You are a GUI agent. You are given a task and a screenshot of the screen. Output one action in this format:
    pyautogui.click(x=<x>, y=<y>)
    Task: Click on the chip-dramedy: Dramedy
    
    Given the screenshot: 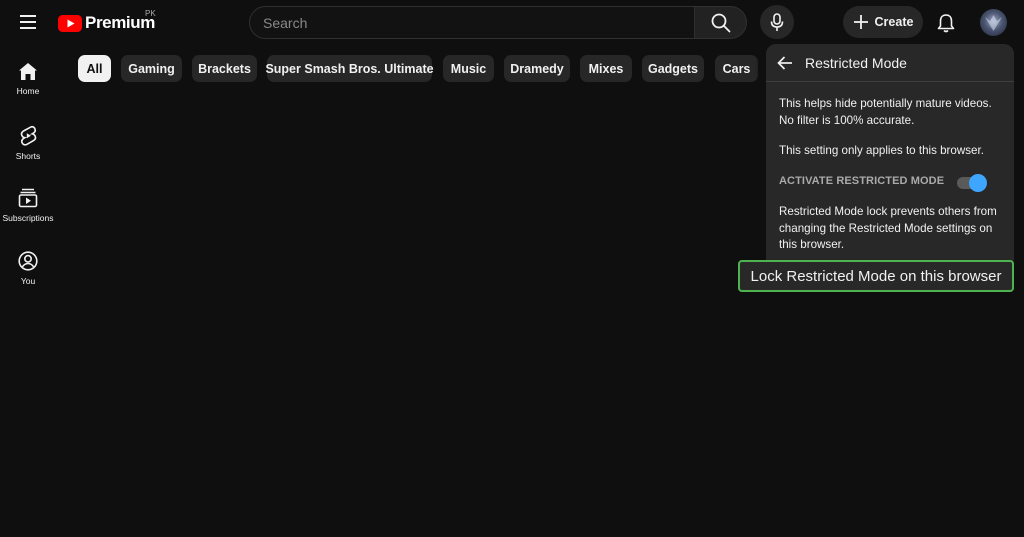 What is the action you would take?
    pyautogui.click(x=537, y=68)
    